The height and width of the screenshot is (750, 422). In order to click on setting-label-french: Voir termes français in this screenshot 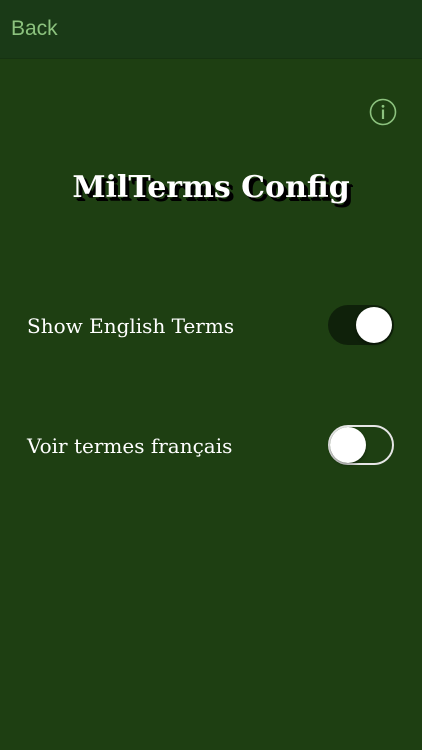, I will do `click(130, 446)`.